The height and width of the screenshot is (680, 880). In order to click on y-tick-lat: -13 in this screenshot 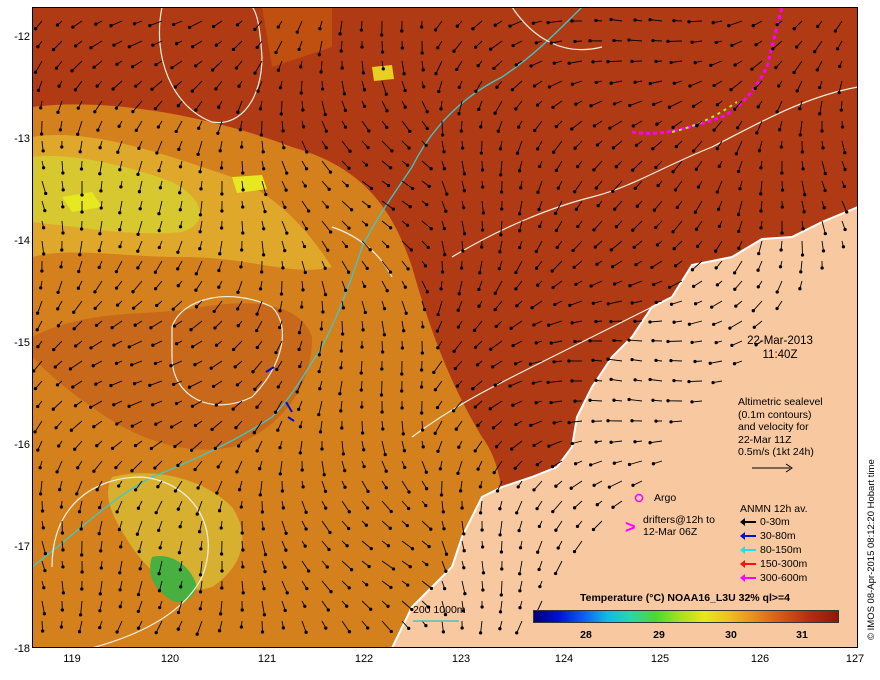, I will do `click(22, 139)`.